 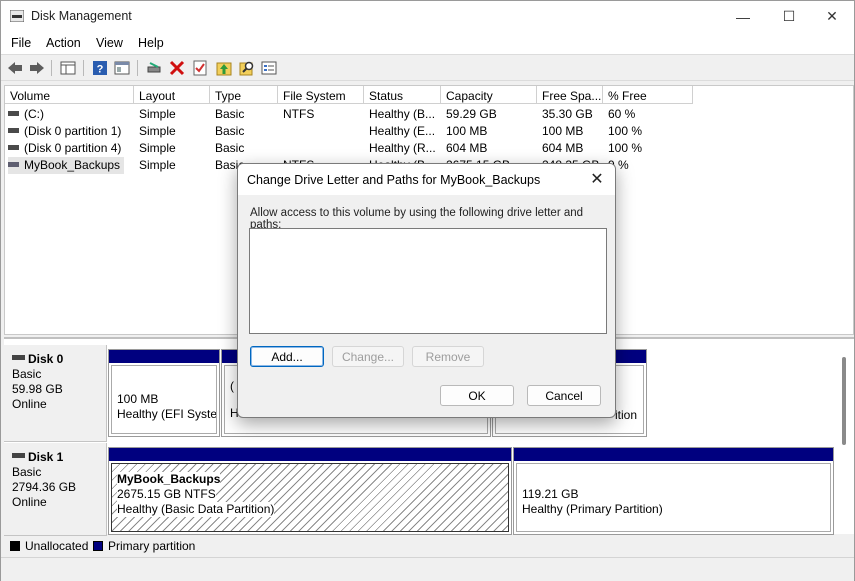 What do you see at coordinates (72, 165) in the screenshot?
I see `volume-name: MyBook_Backups` at bounding box center [72, 165].